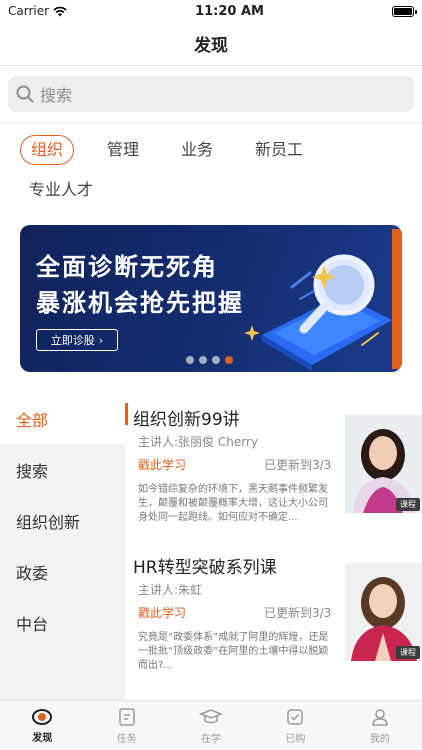  I want to click on carousel-dot-active, so click(229, 360).